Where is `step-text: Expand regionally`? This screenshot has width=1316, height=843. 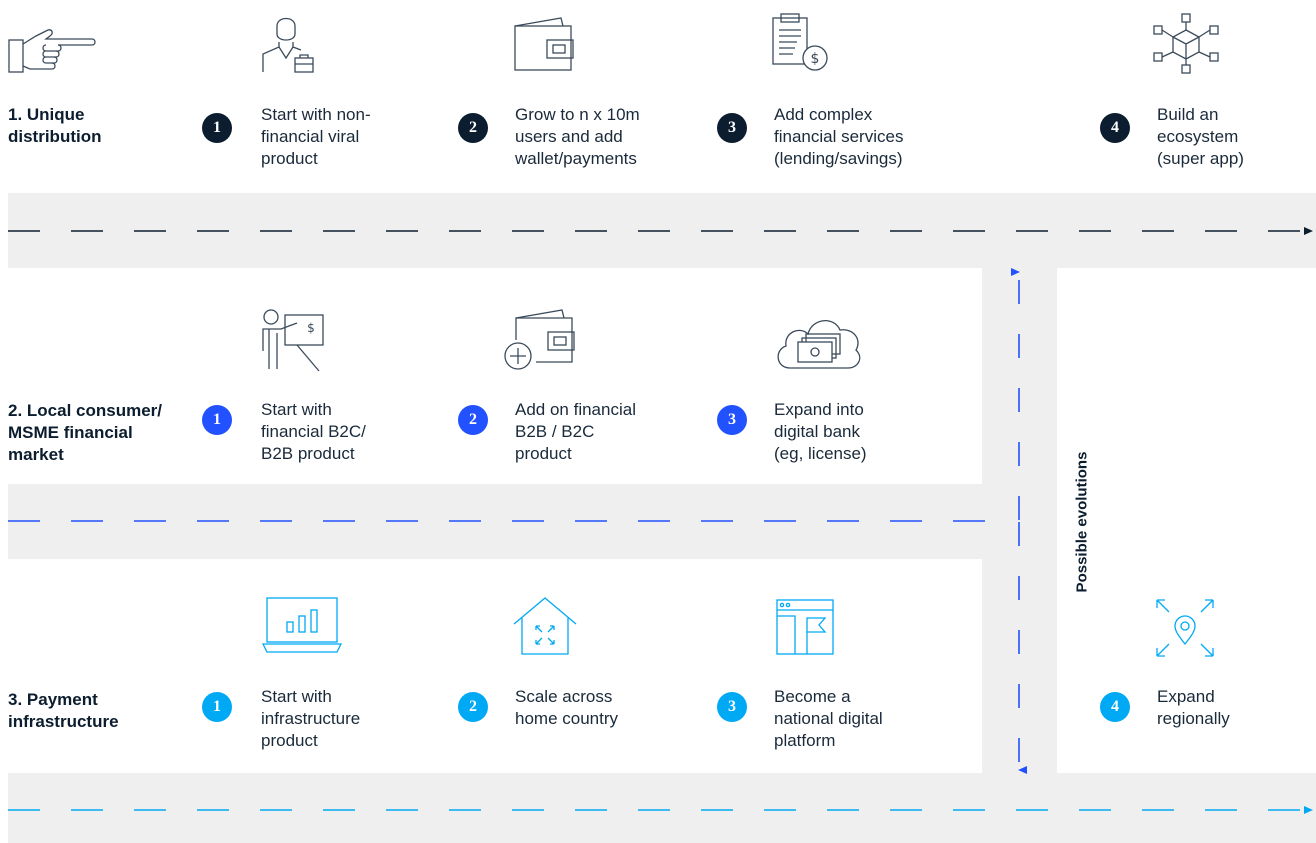
step-text: Expand regionally is located at coordinates (1193, 707).